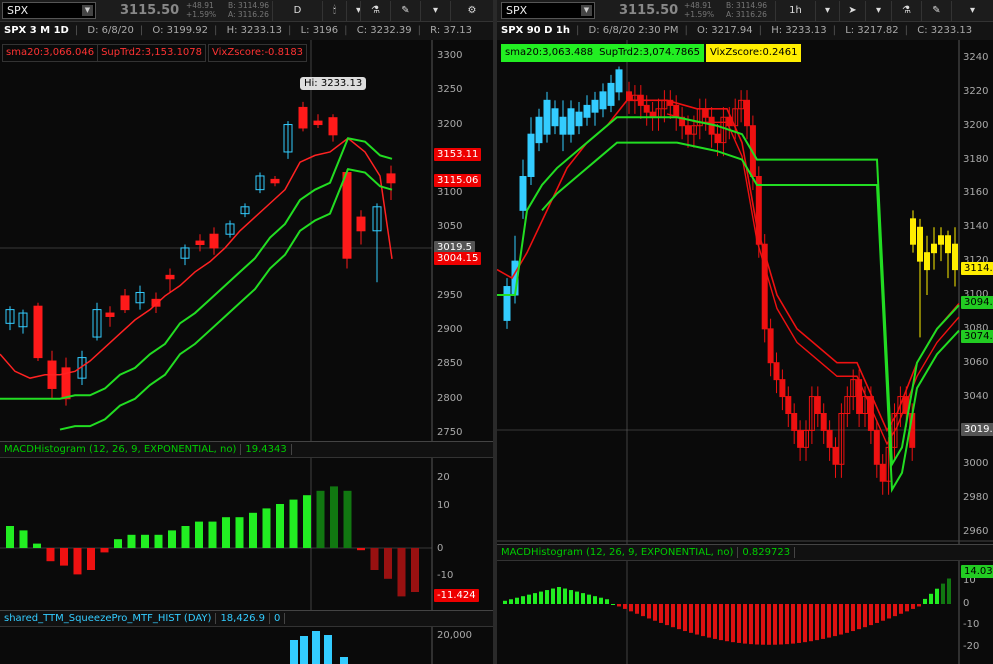 This screenshot has width=993, height=664. What do you see at coordinates (450, 227) in the screenshot?
I see `price-axis-tick: 3050` at bounding box center [450, 227].